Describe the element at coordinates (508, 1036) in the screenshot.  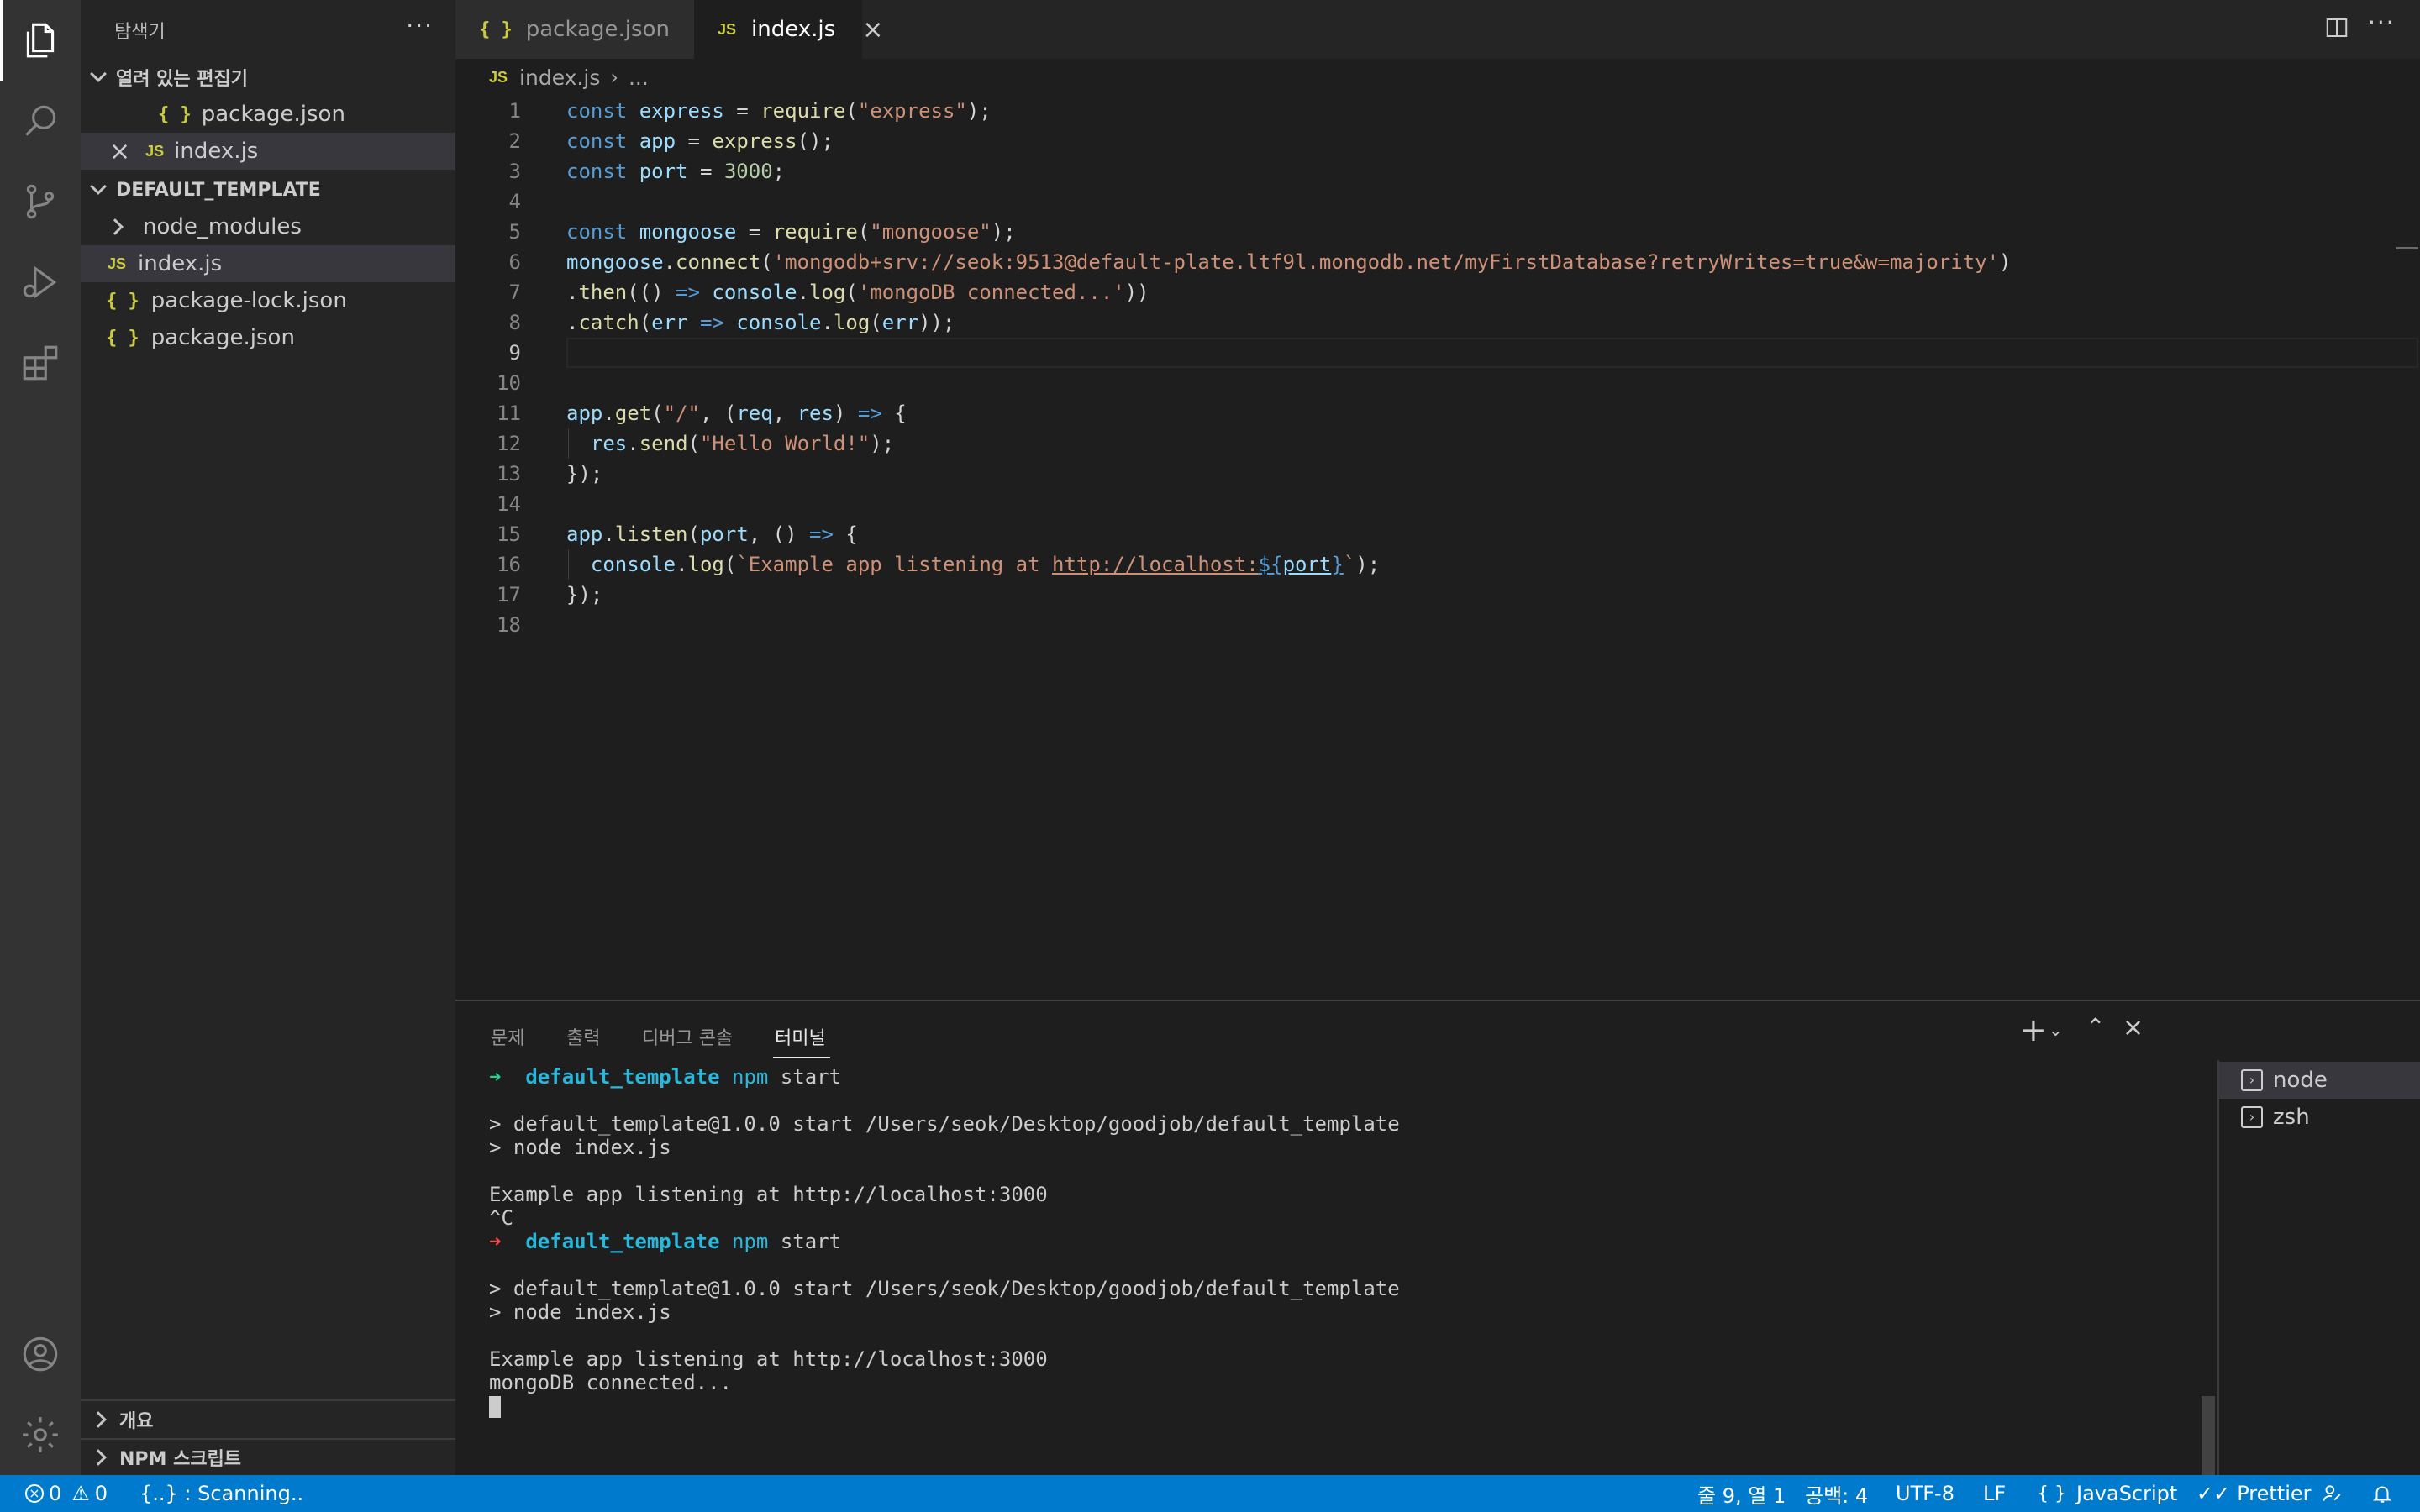
I see `tab-problems: 문제` at that location.